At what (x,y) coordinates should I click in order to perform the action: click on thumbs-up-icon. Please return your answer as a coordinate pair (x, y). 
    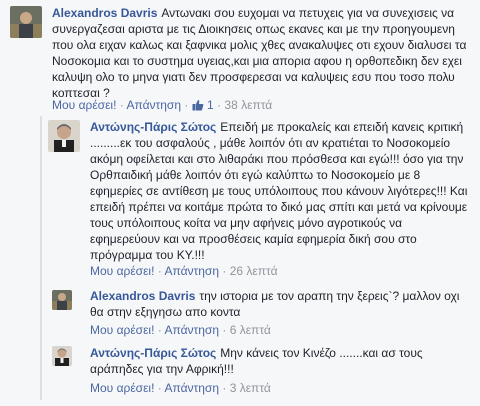
    Looking at the image, I should click on (198, 105).